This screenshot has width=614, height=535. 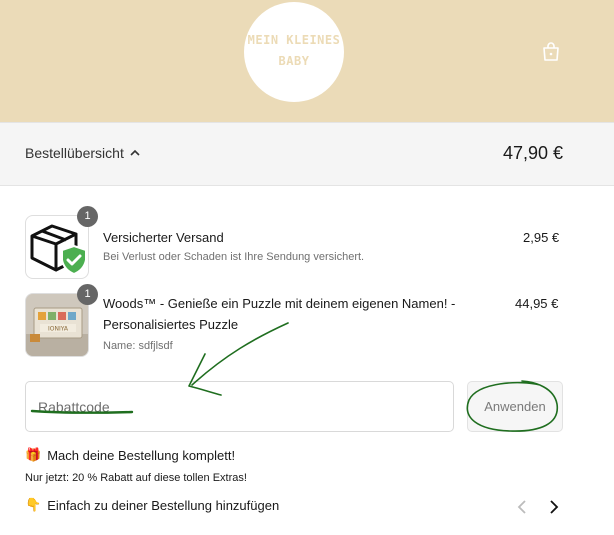 I want to click on product-thumbnail: IONIYA, so click(x=57, y=325).